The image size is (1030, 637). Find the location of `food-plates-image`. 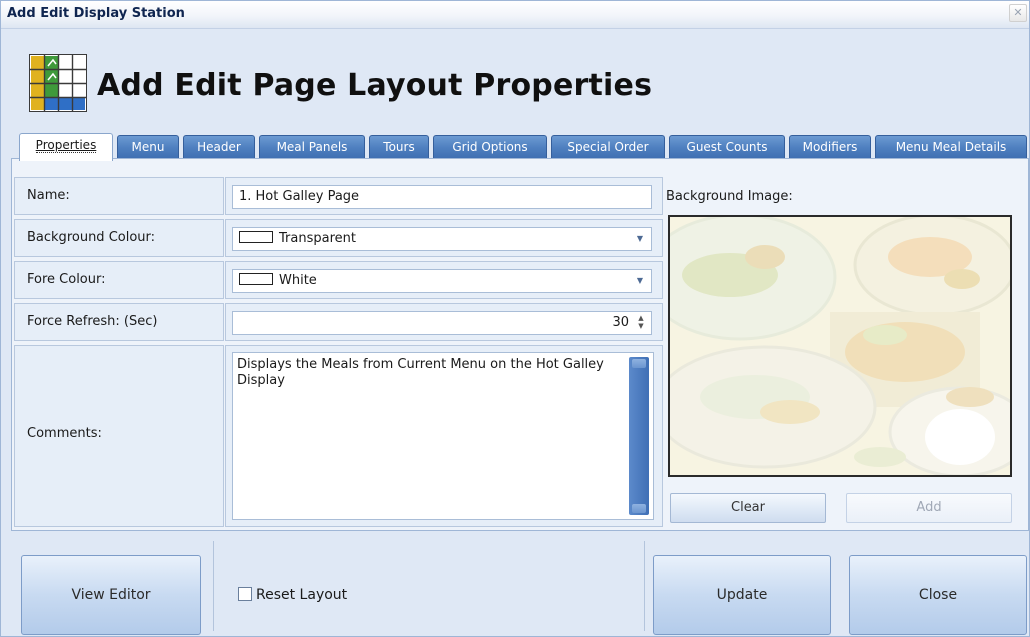

food-plates-image is located at coordinates (840, 346).